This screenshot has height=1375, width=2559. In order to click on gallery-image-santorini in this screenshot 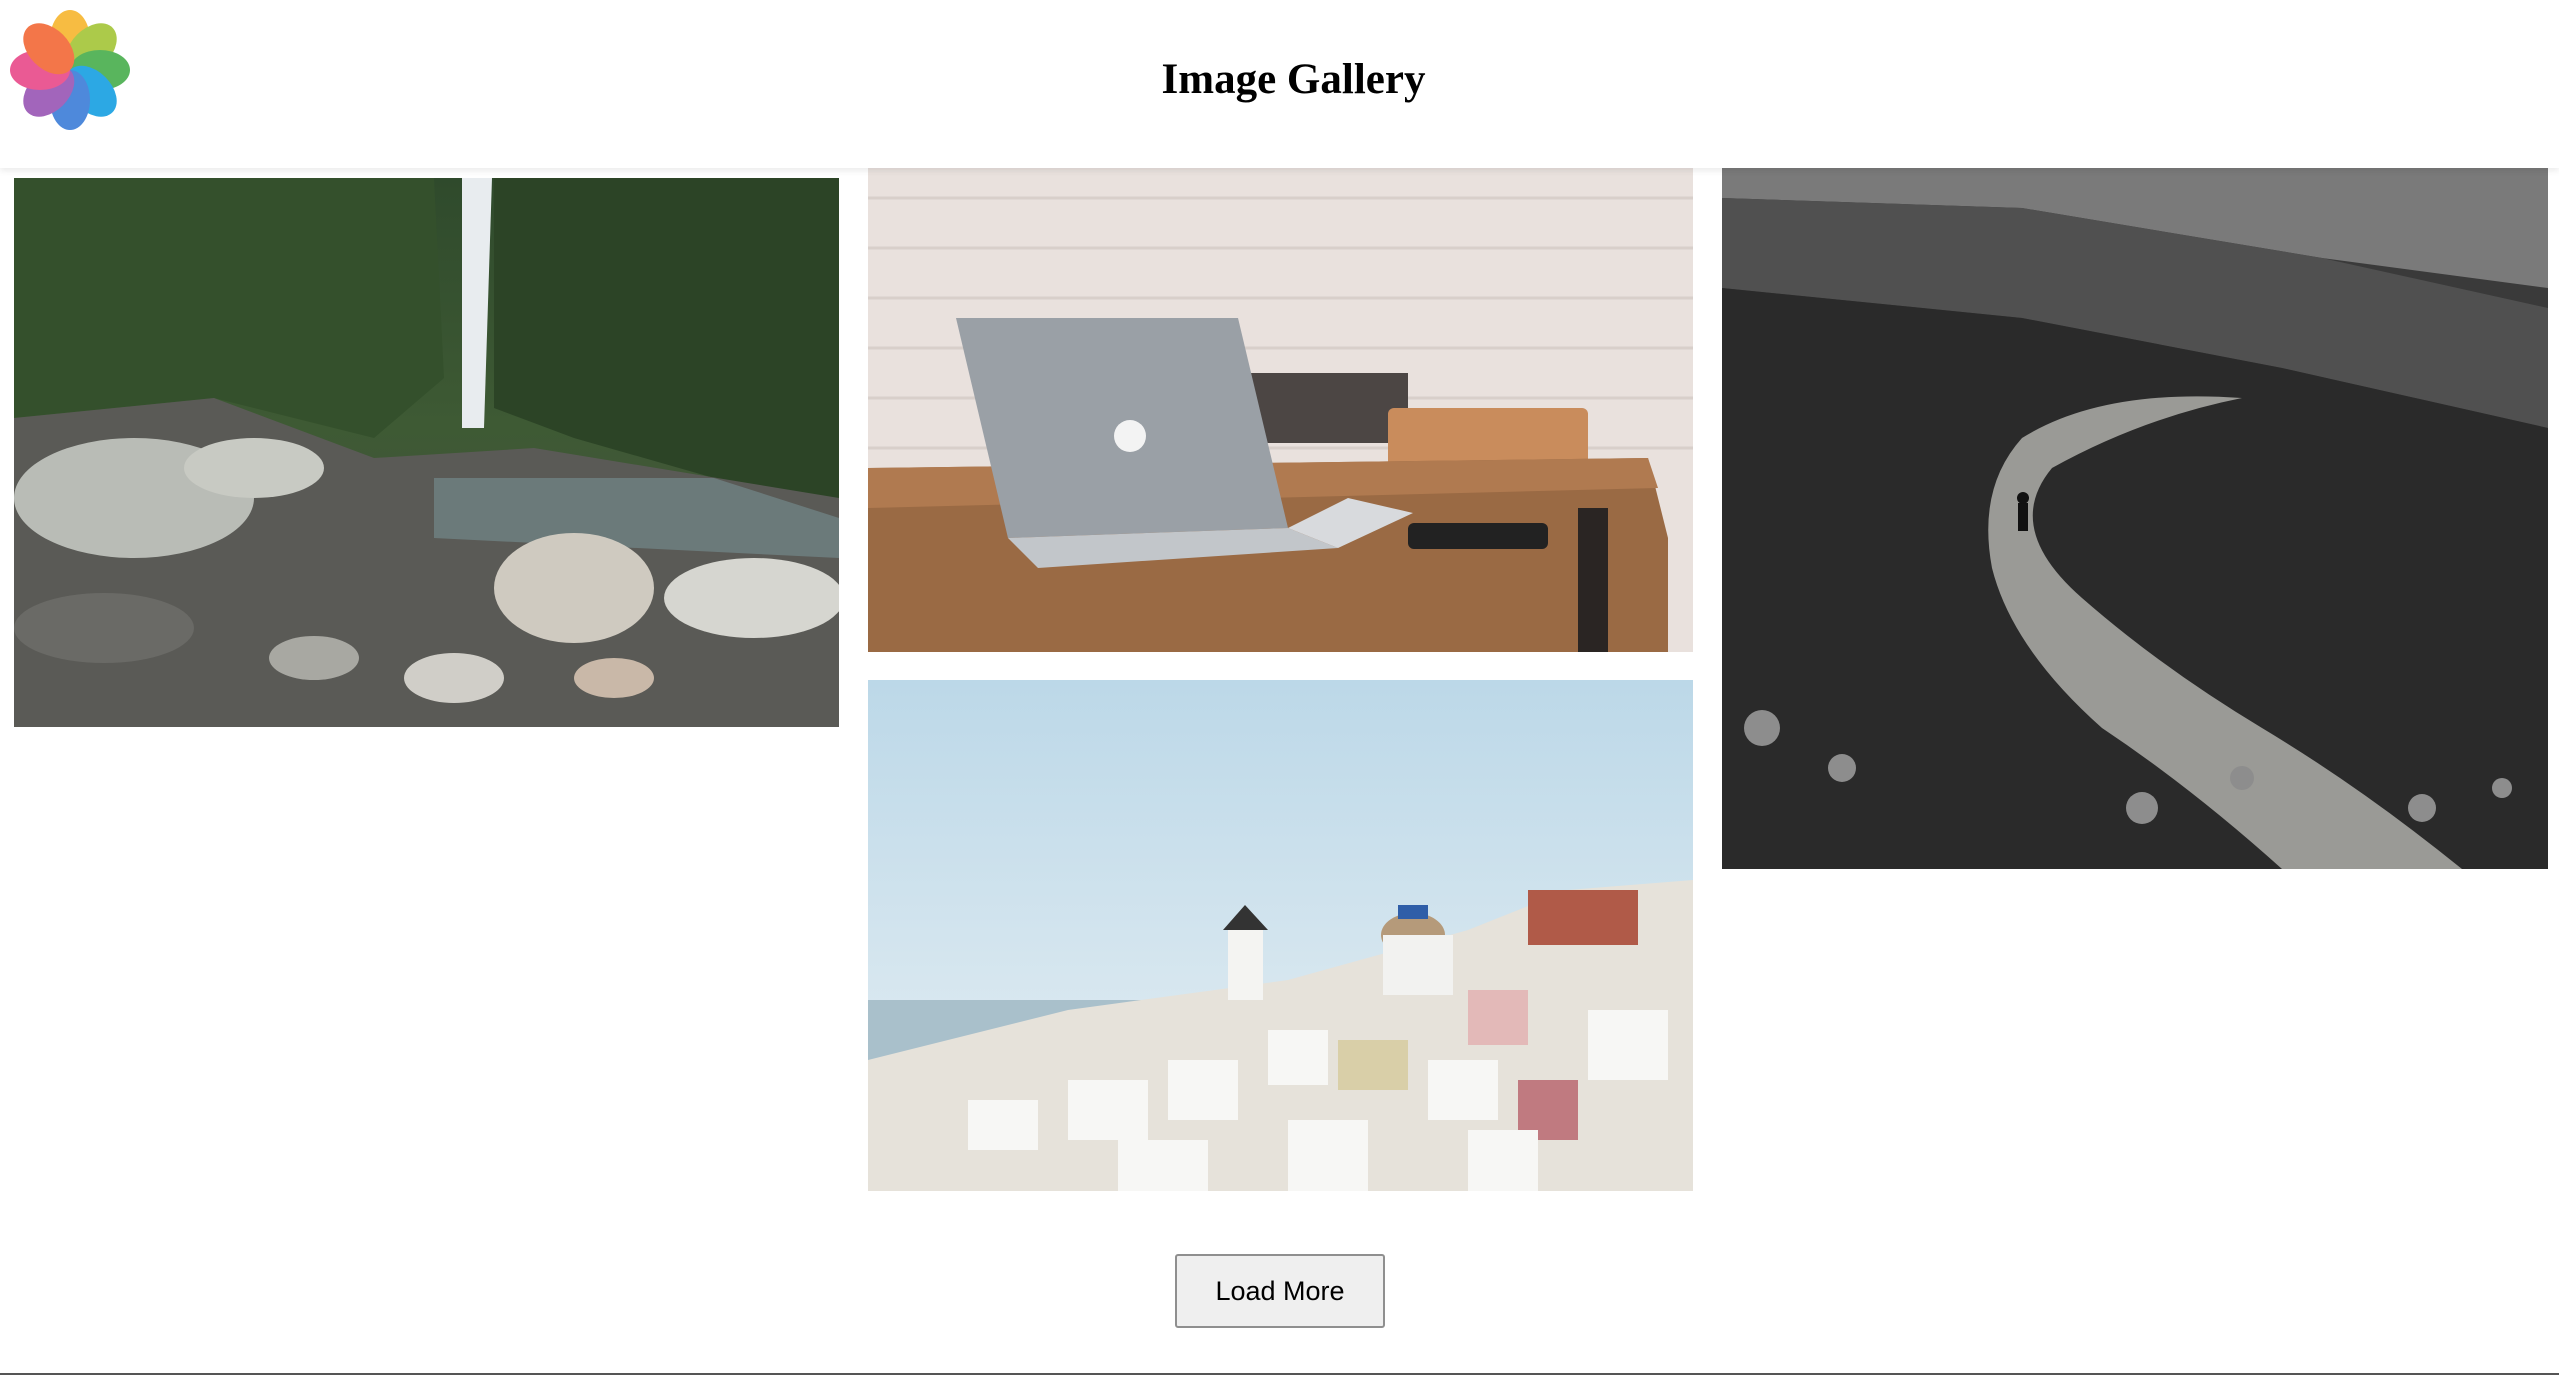, I will do `click(1280, 935)`.